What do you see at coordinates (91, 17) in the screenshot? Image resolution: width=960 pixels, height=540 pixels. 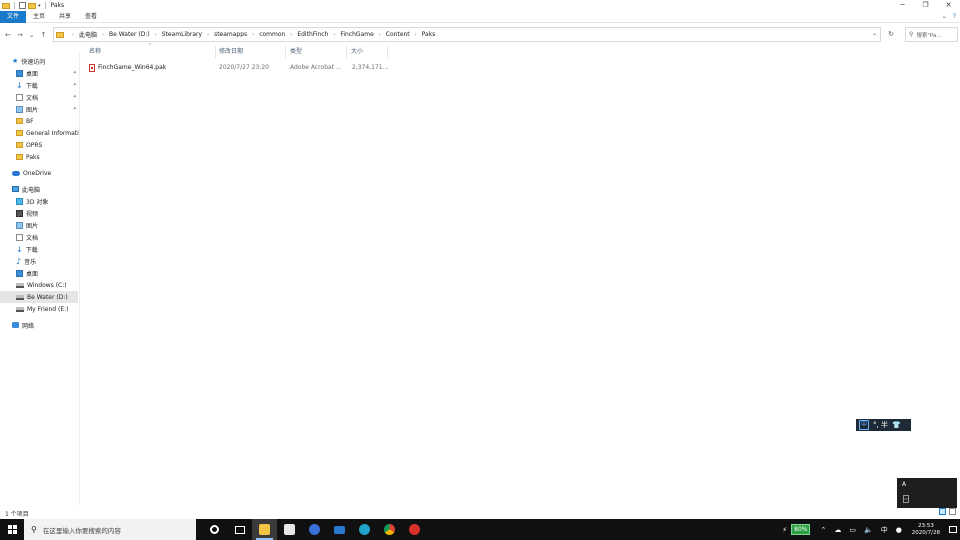 I see `tab-view: 查看` at bounding box center [91, 17].